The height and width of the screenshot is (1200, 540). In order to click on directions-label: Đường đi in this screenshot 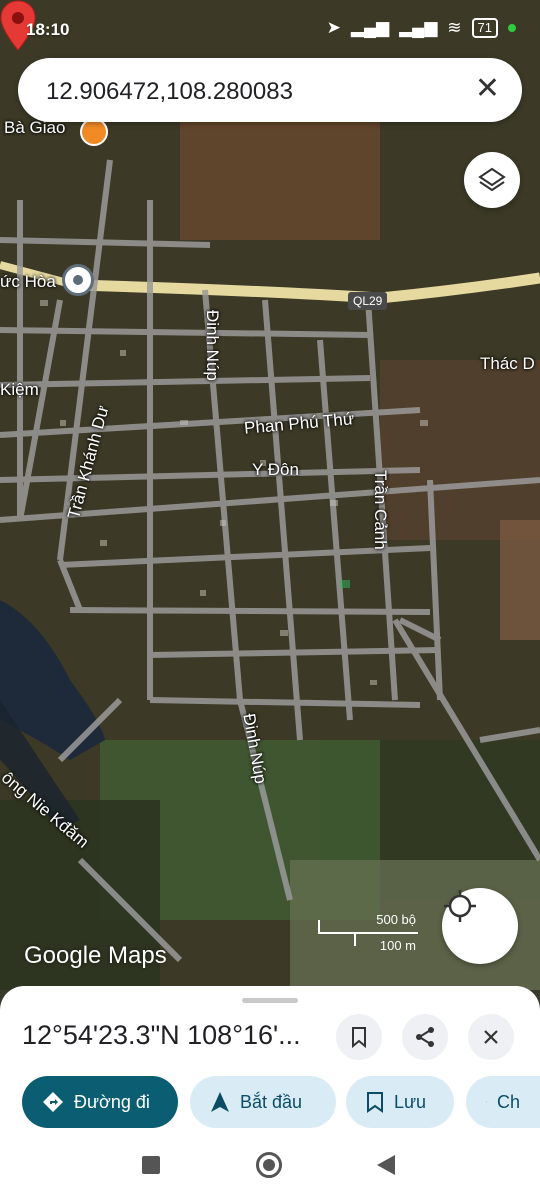, I will do `click(112, 1101)`.